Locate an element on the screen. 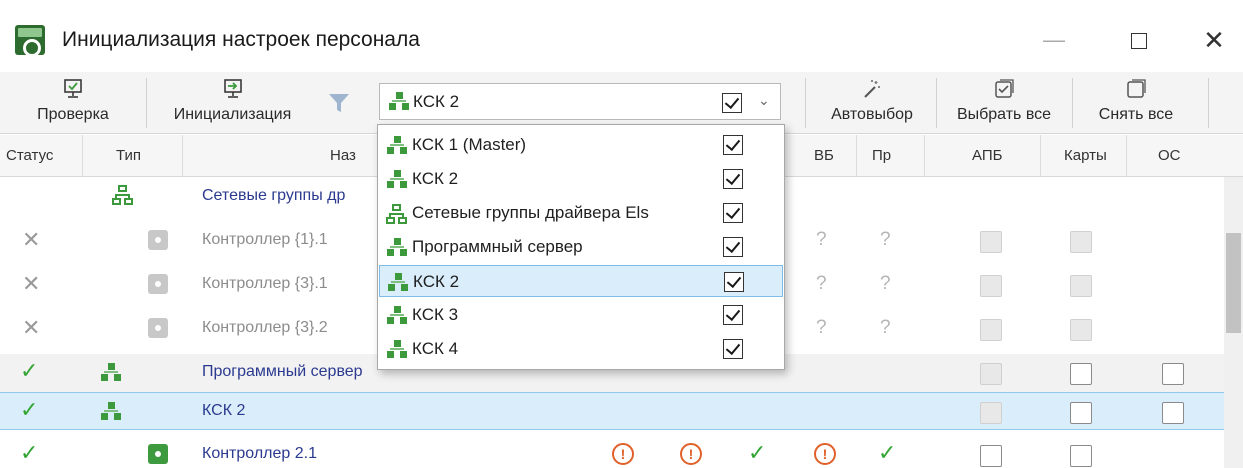  dropdown-item: Программный сервер is located at coordinates (581, 247).